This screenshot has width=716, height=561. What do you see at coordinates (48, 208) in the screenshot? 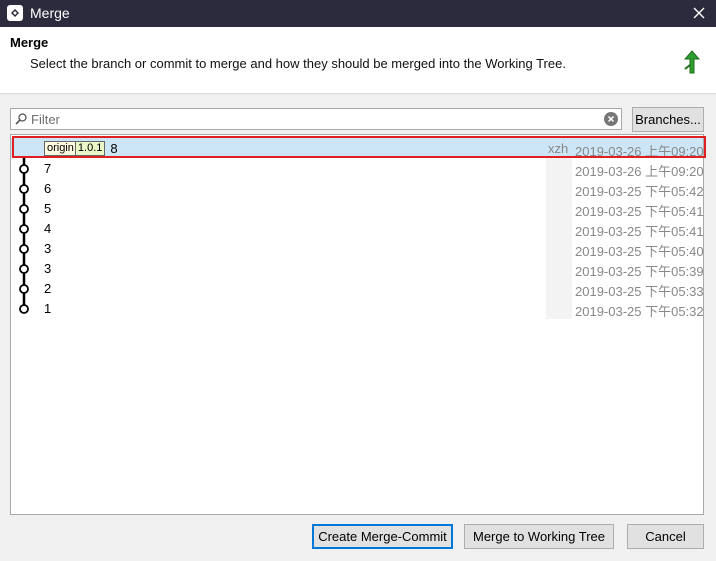
I see `commit-message: 5` at bounding box center [48, 208].